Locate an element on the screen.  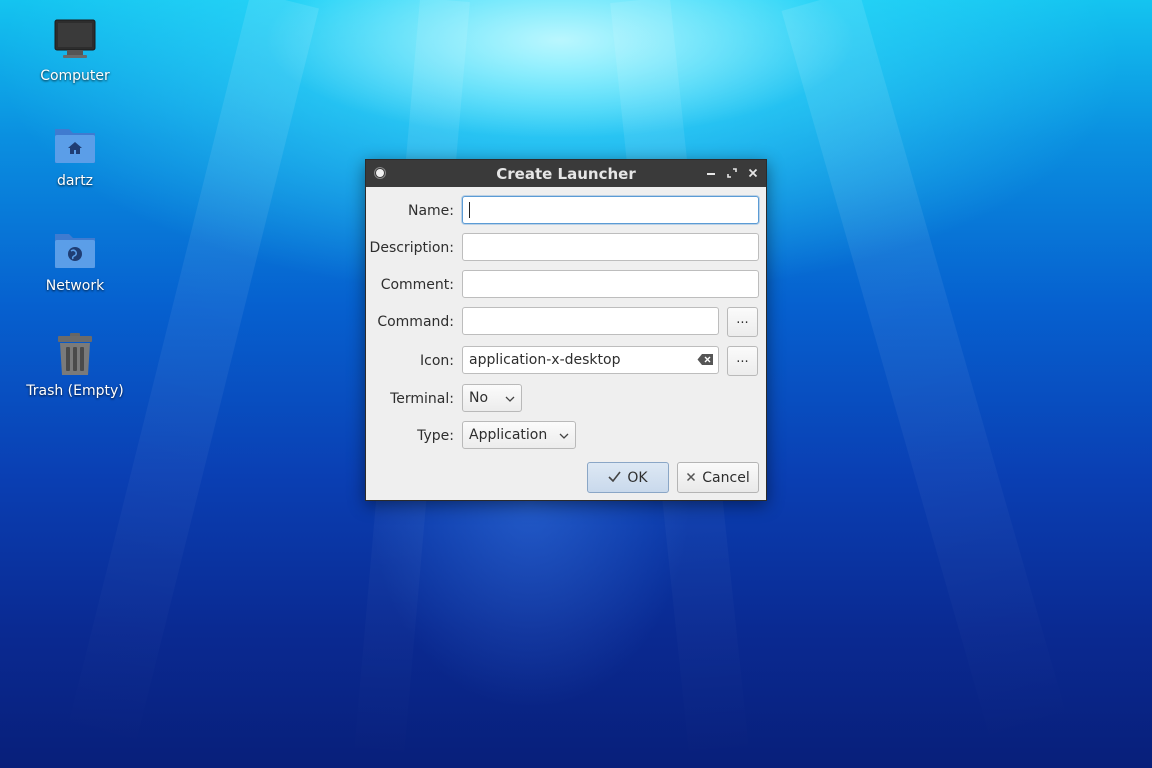
type-label: Type: is located at coordinates (435, 436).